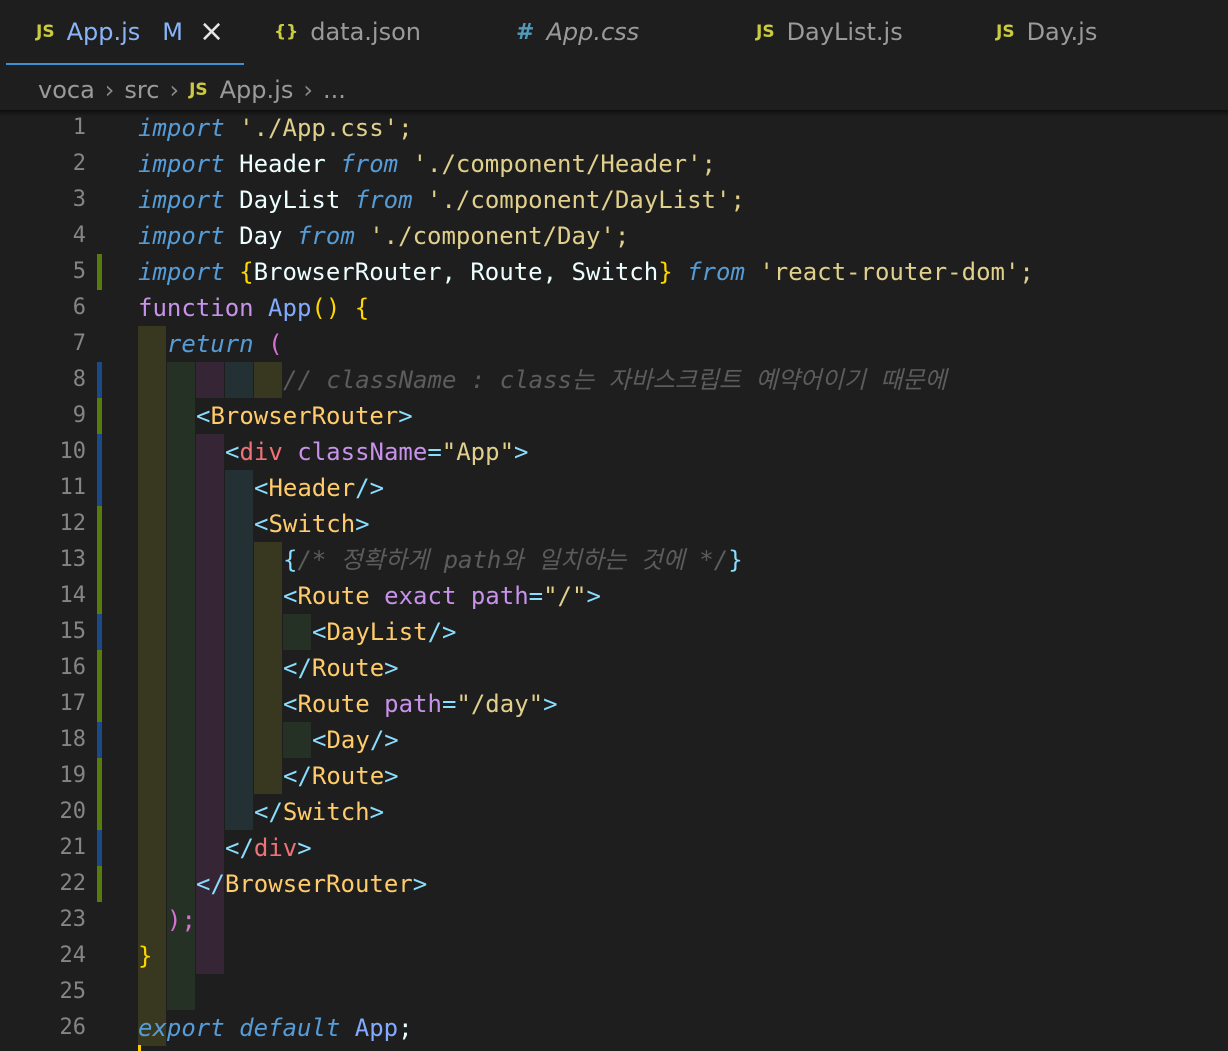 The height and width of the screenshot is (1051, 1228). Describe the element at coordinates (73, 991) in the screenshot. I see `line-number: 25` at that location.